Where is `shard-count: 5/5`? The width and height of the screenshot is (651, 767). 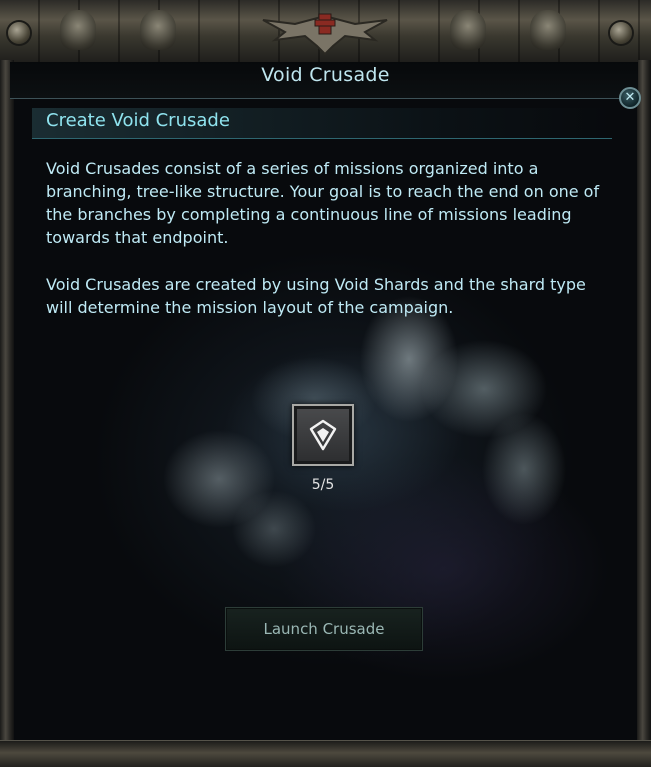 shard-count: 5/5 is located at coordinates (323, 485).